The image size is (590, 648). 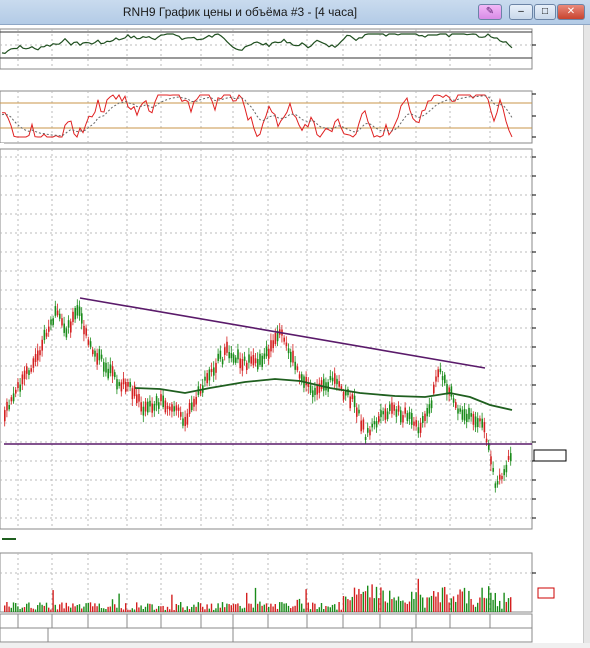 I want to click on pin-icon: ✎, so click(x=490, y=12).